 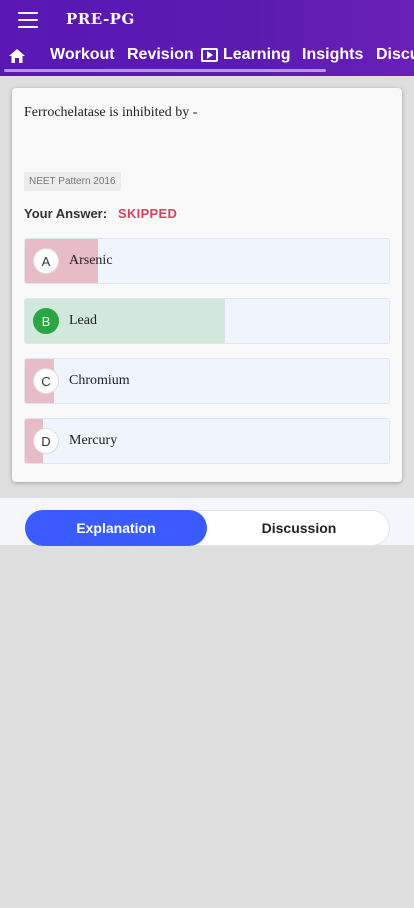 I want to click on tab-discussion: Discu, so click(x=395, y=55).